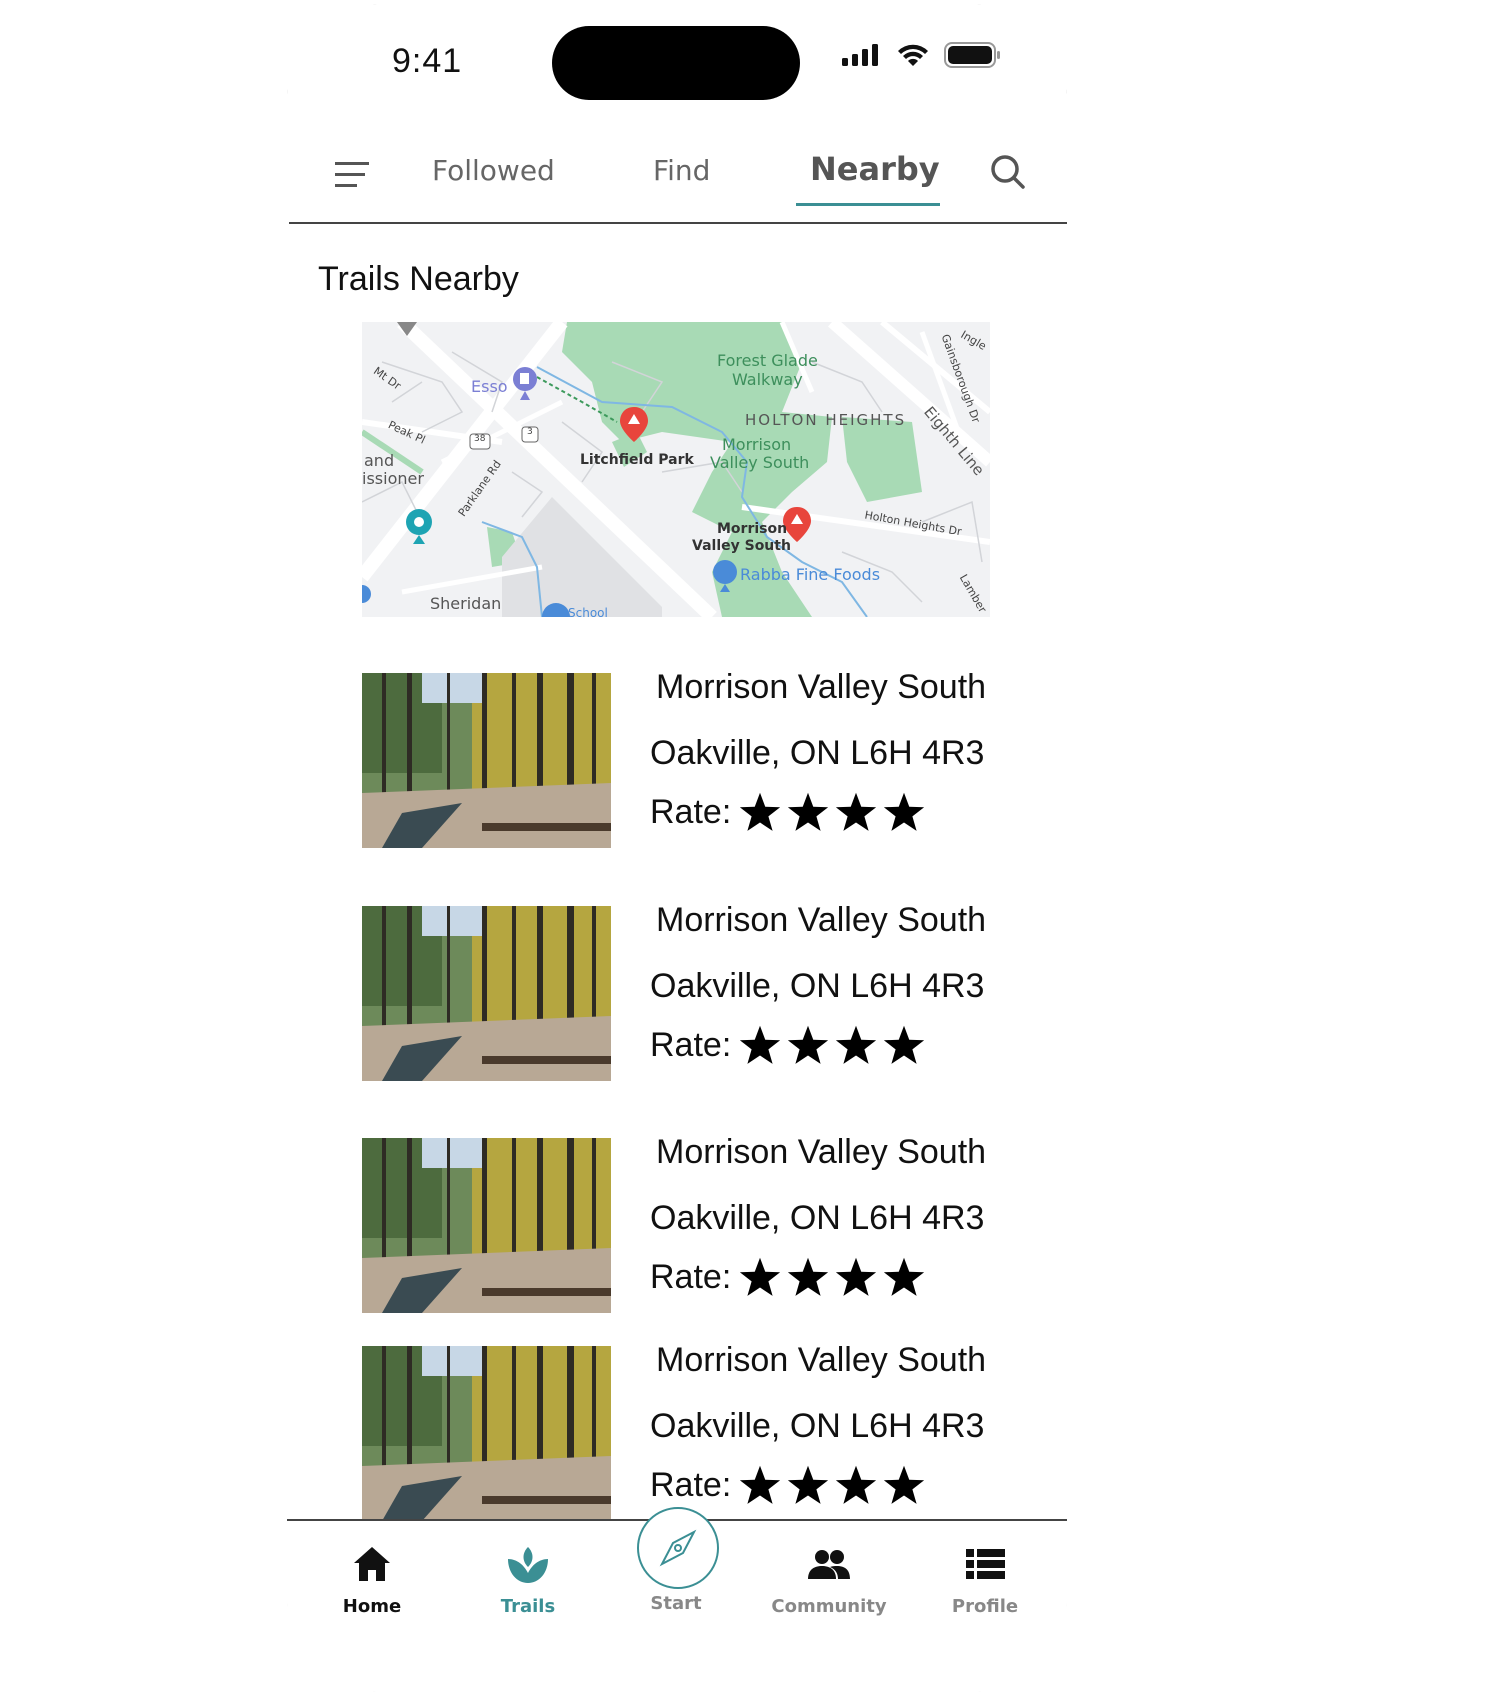 The image size is (1496, 1694). What do you see at coordinates (875, 169) in the screenshot?
I see `tab-nearby: Nearby` at bounding box center [875, 169].